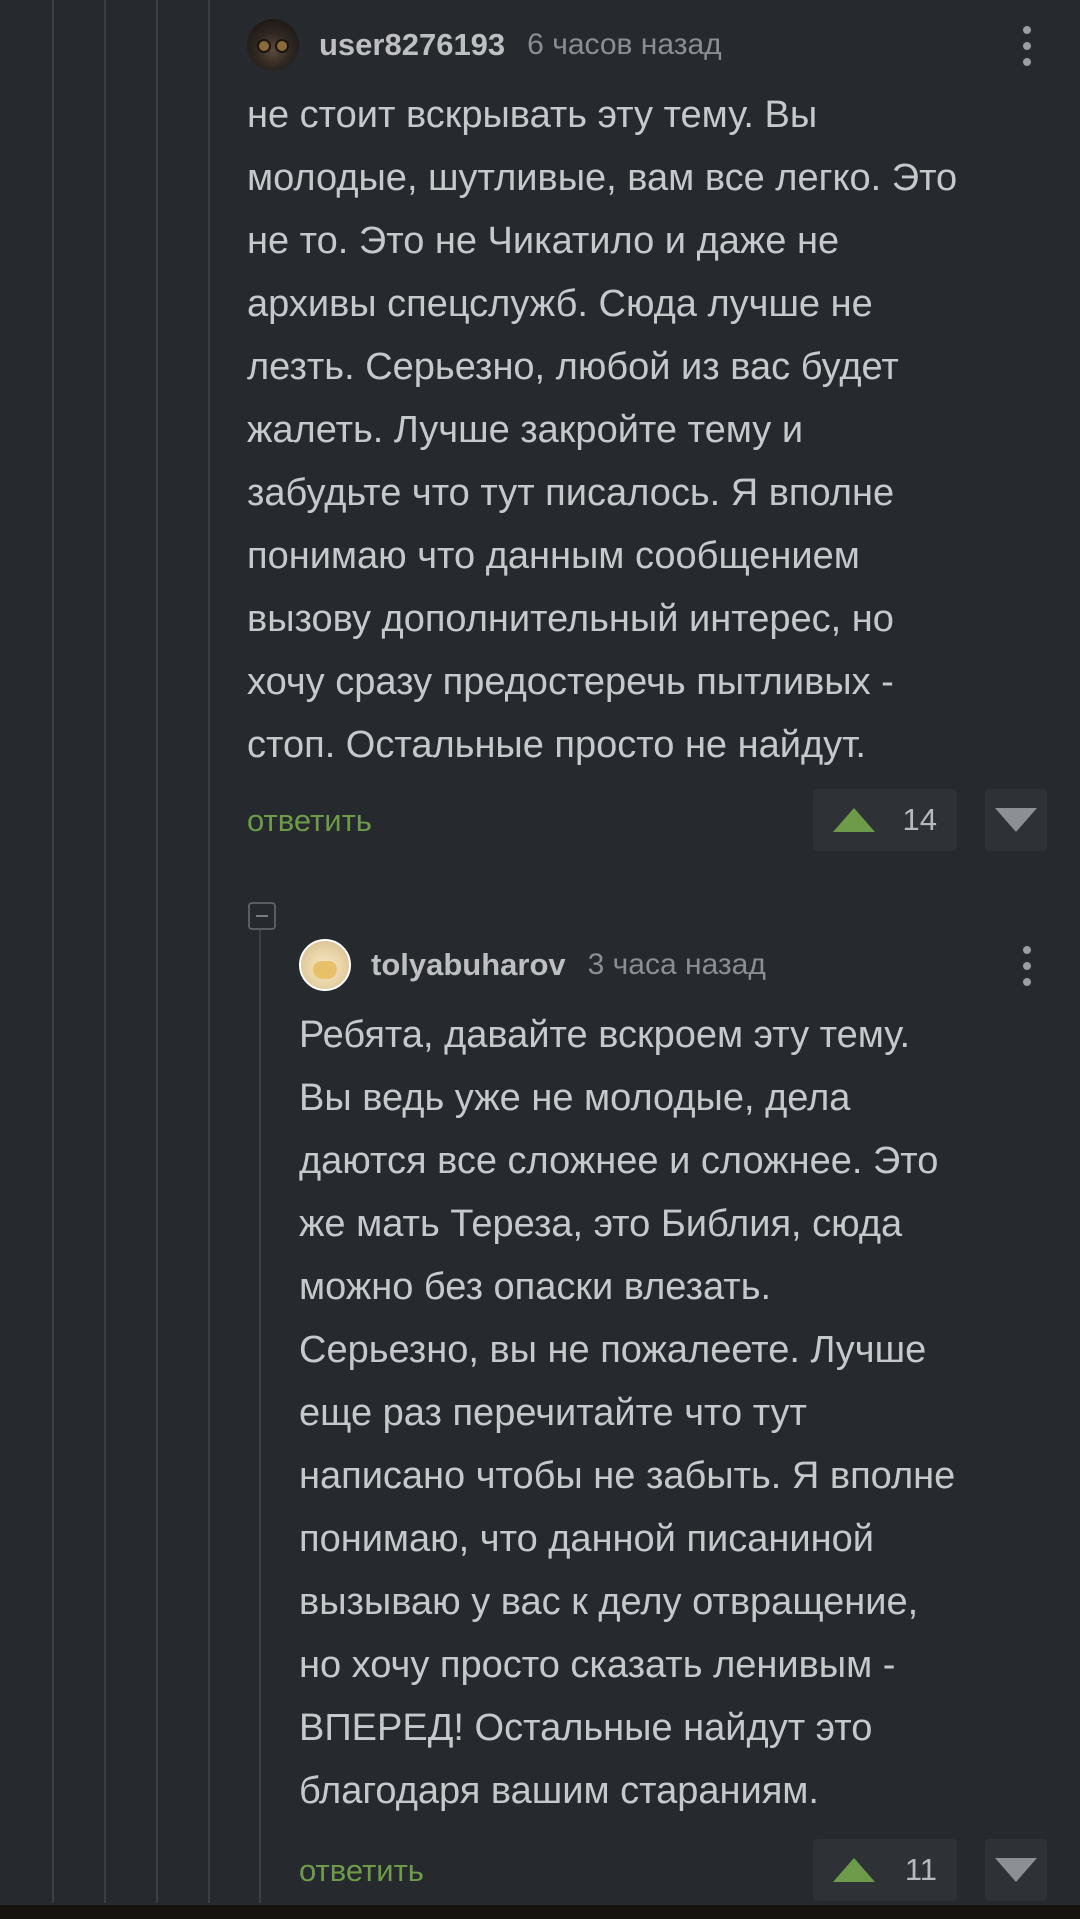 The height and width of the screenshot is (1919, 1080). Describe the element at coordinates (919, 819) in the screenshot. I see `rating-count: 14` at that location.